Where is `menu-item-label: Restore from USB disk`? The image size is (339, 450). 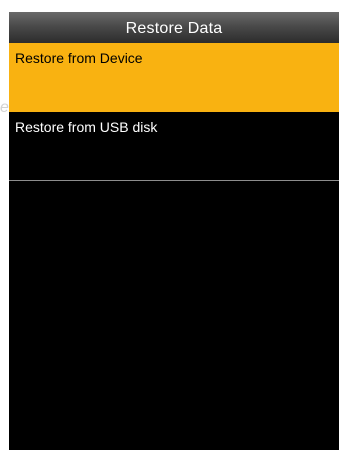 menu-item-label: Restore from USB disk is located at coordinates (86, 127).